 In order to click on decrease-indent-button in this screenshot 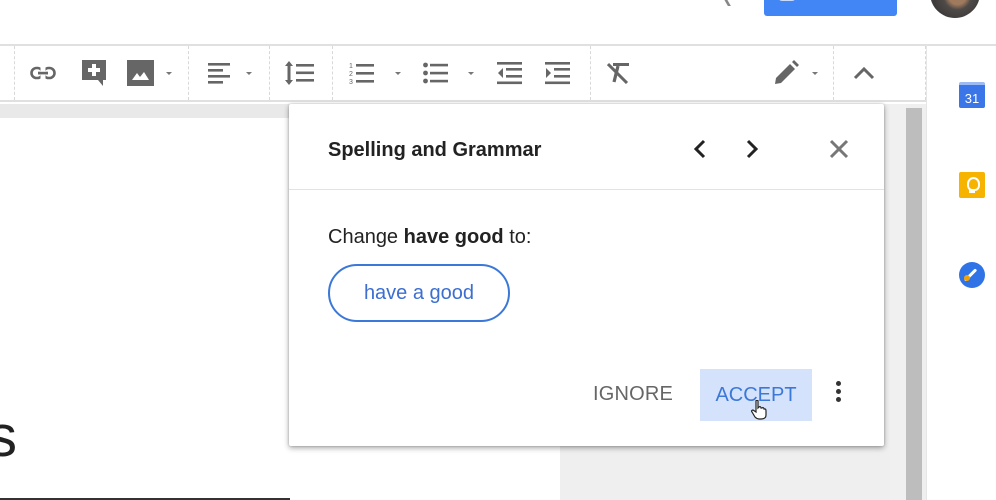, I will do `click(510, 73)`.